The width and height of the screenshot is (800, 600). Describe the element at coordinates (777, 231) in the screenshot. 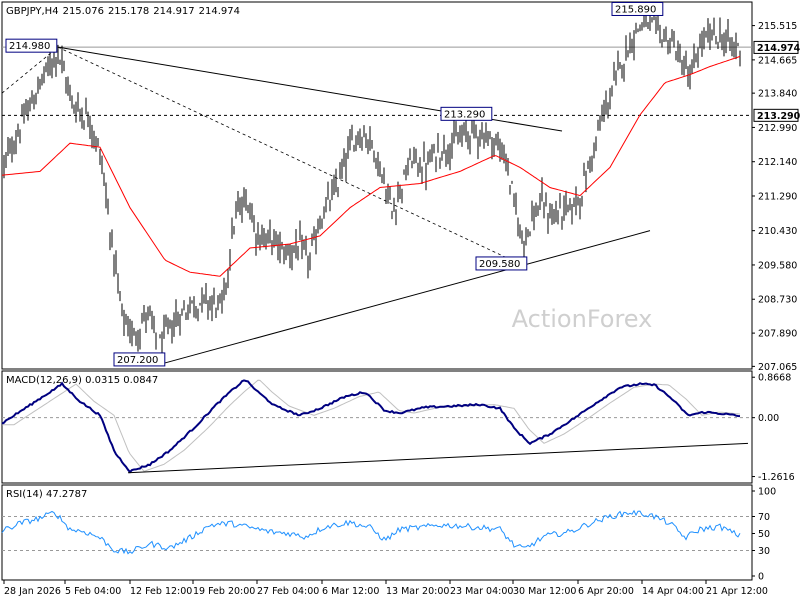

I see `price-tick-label: 210.430` at that location.